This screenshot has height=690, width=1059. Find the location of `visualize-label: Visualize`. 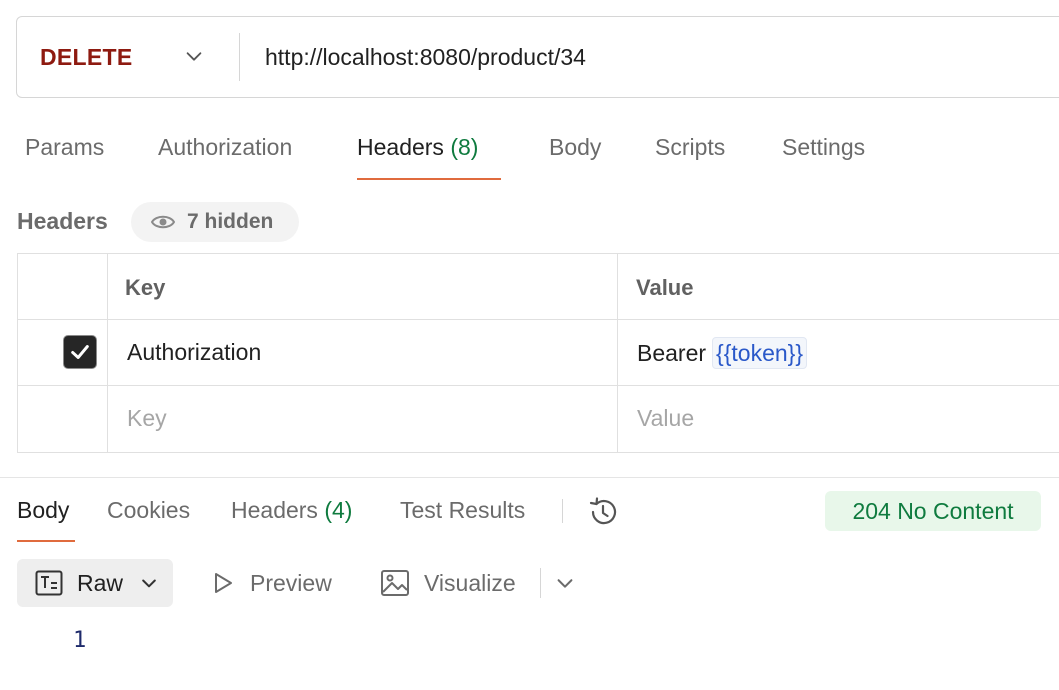

visualize-label: Visualize is located at coordinates (470, 583).